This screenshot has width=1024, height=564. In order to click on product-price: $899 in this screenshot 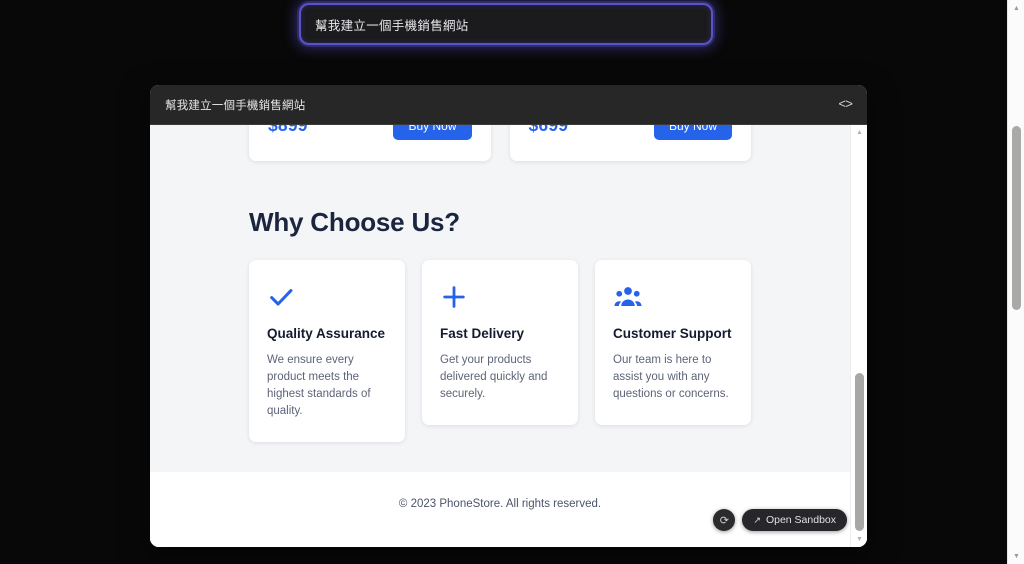, I will do `click(288, 130)`.